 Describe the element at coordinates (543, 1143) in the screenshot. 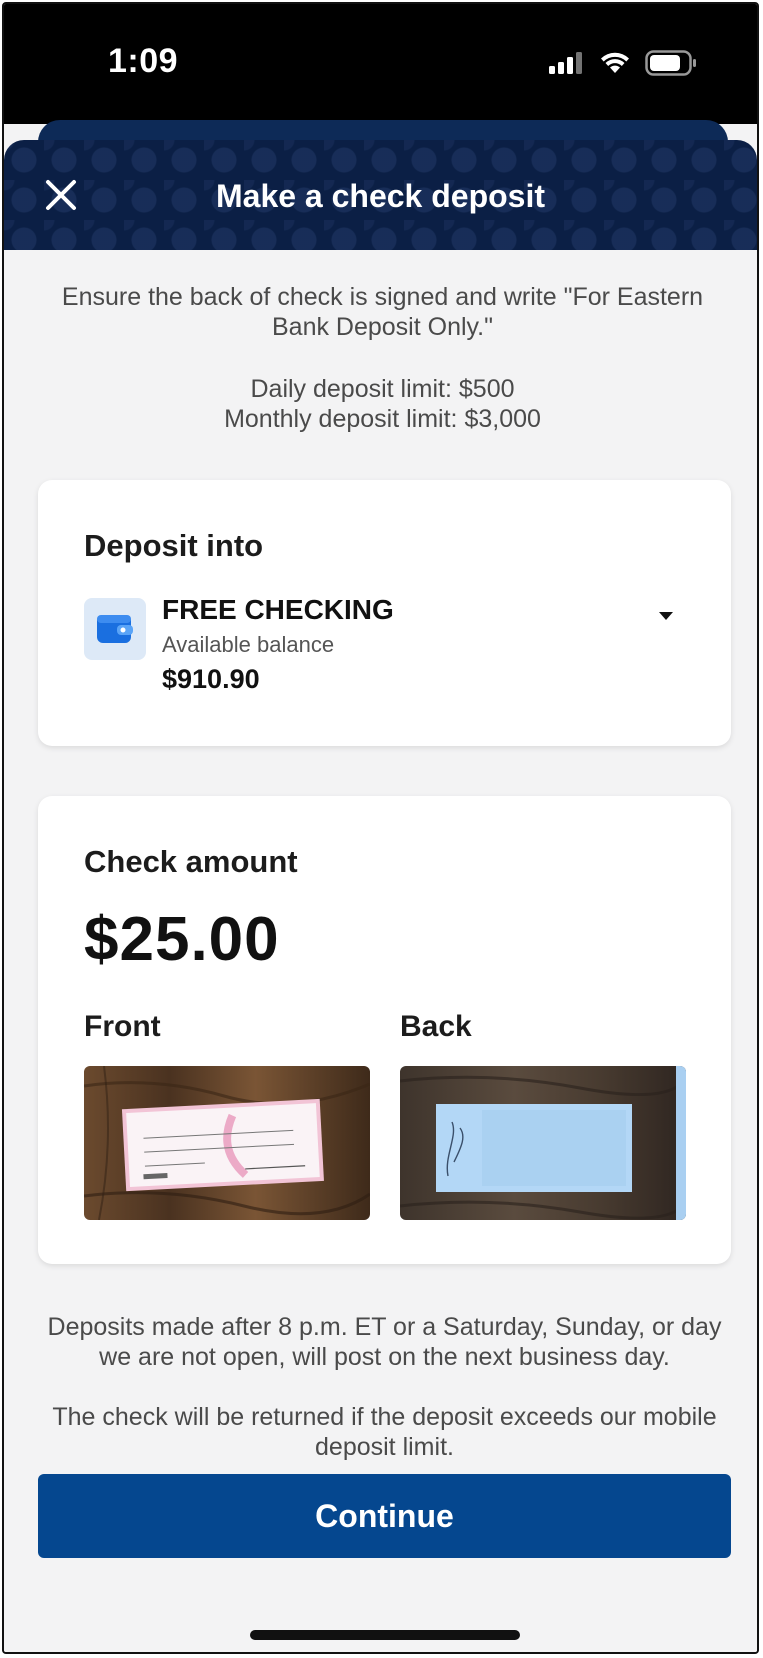

I see `check-back-image` at that location.